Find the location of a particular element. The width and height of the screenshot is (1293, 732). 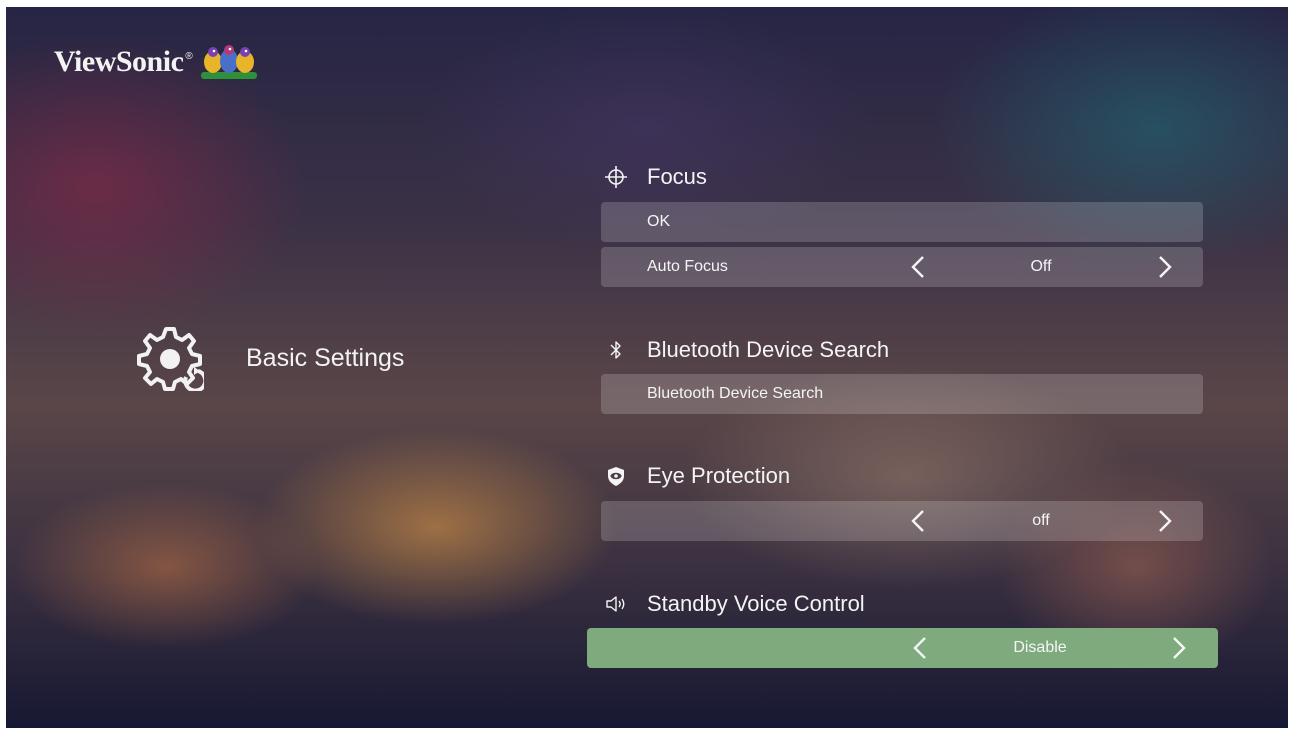

birds-logo-icon is located at coordinates (228, 62).